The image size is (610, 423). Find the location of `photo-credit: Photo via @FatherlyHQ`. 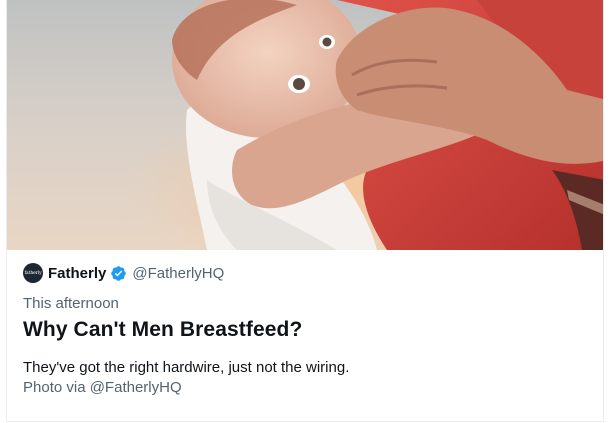

photo-credit: Photo via @FatherlyHQ is located at coordinates (102, 387).